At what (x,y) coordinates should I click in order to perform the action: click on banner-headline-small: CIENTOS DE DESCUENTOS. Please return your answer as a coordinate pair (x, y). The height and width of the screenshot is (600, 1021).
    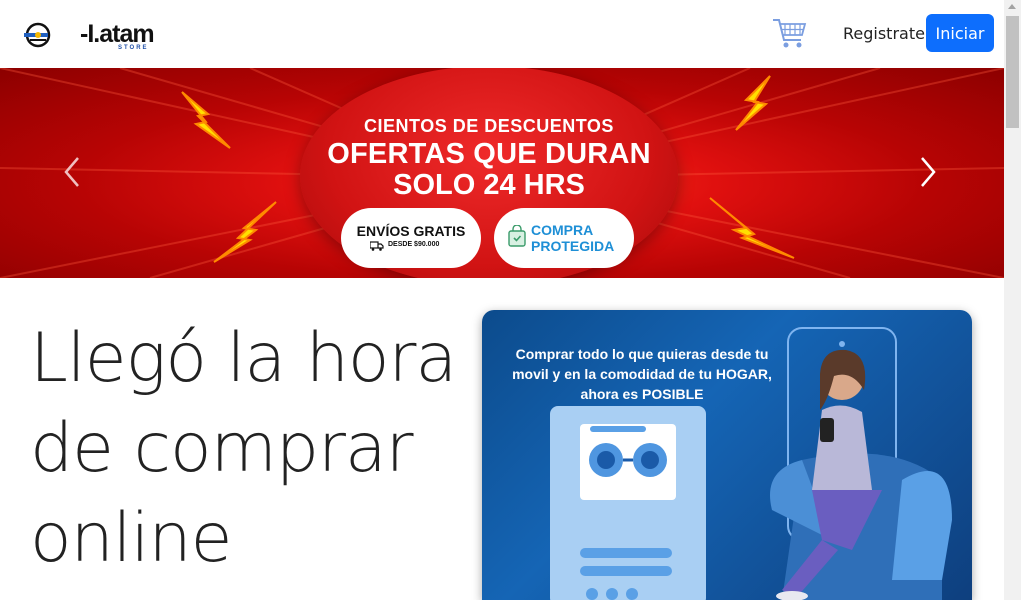
    Looking at the image, I should click on (489, 126).